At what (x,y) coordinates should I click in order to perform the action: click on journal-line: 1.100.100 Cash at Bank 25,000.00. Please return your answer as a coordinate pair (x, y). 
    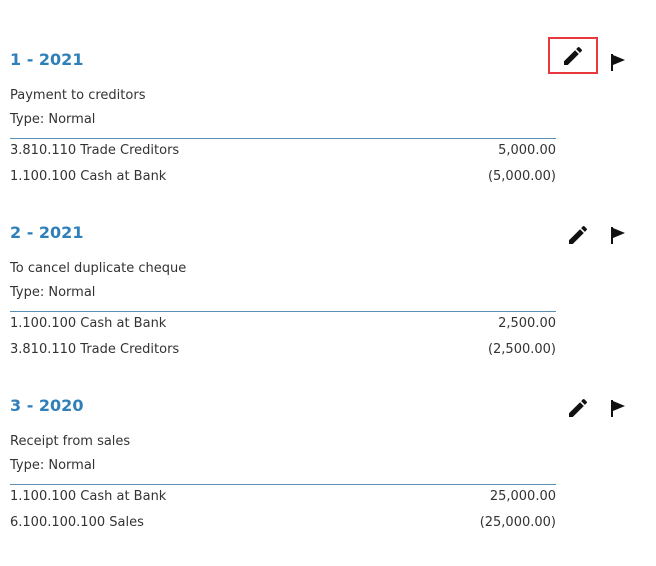
    Looking at the image, I should click on (283, 497).